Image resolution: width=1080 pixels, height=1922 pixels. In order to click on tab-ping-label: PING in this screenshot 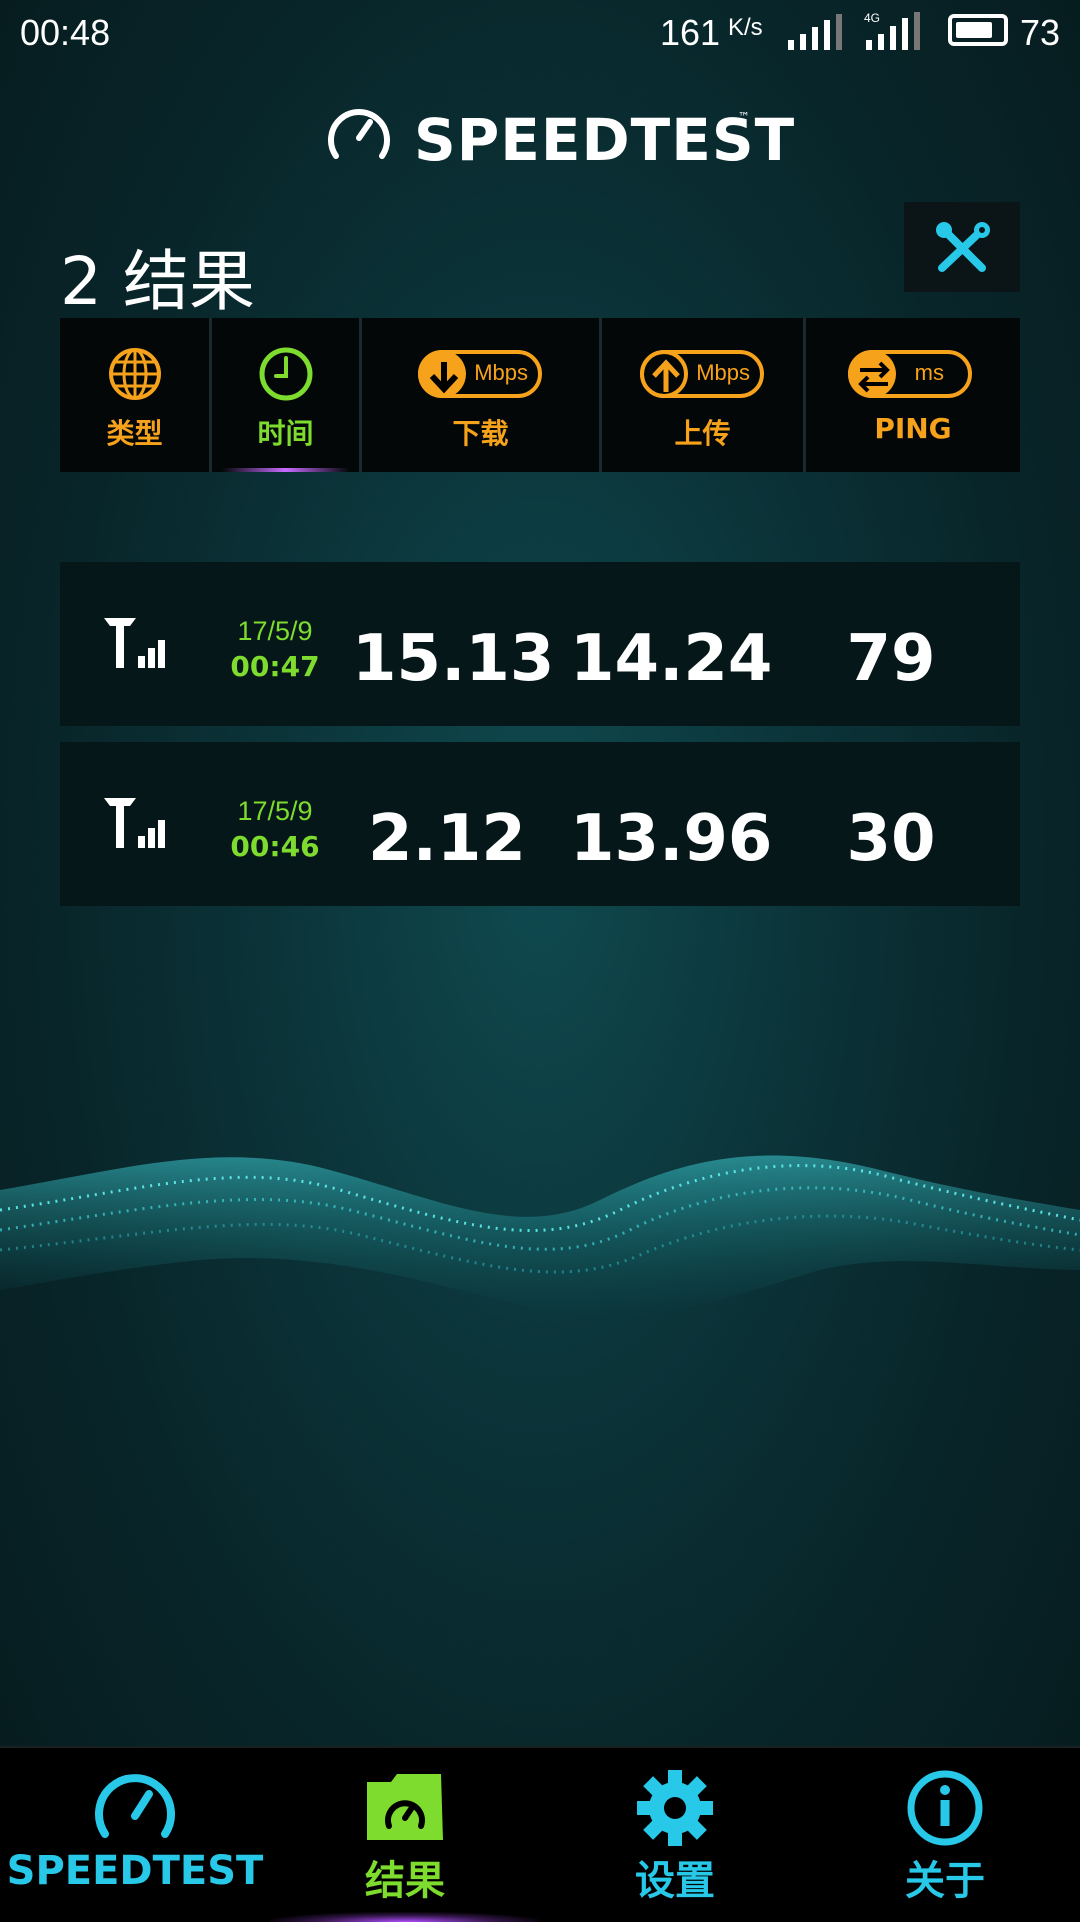, I will do `click(913, 428)`.